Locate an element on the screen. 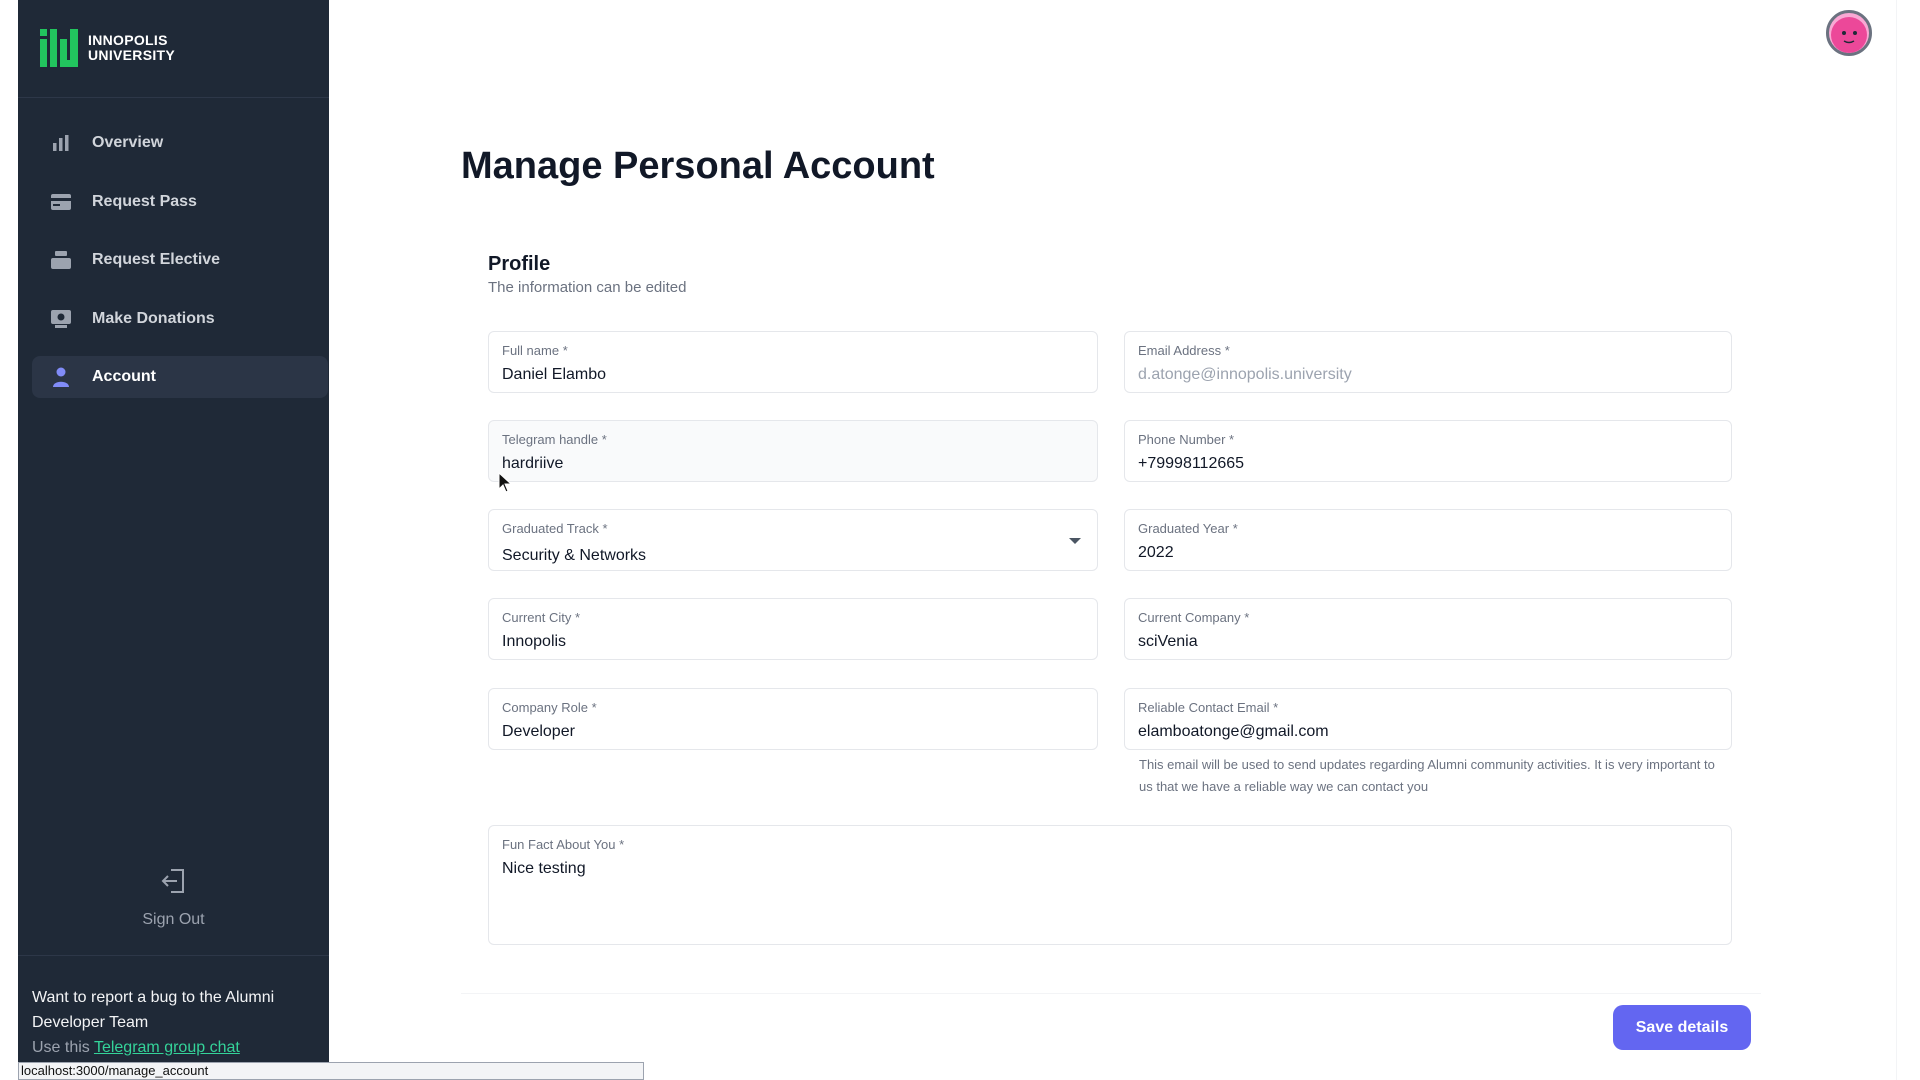 The height and width of the screenshot is (1080, 1920). phone-number-label: Phone Number * is located at coordinates (1186, 439).